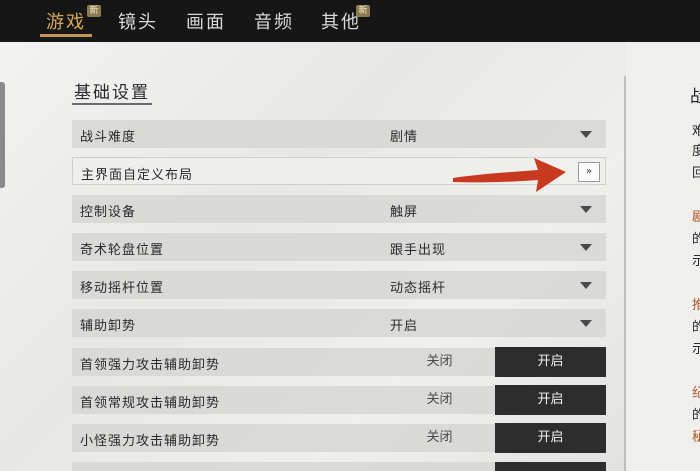  I want to click on setting-row-boss-strong-deflect: 首领强力攻击辅助卸势 关闭 开启, so click(339, 362).